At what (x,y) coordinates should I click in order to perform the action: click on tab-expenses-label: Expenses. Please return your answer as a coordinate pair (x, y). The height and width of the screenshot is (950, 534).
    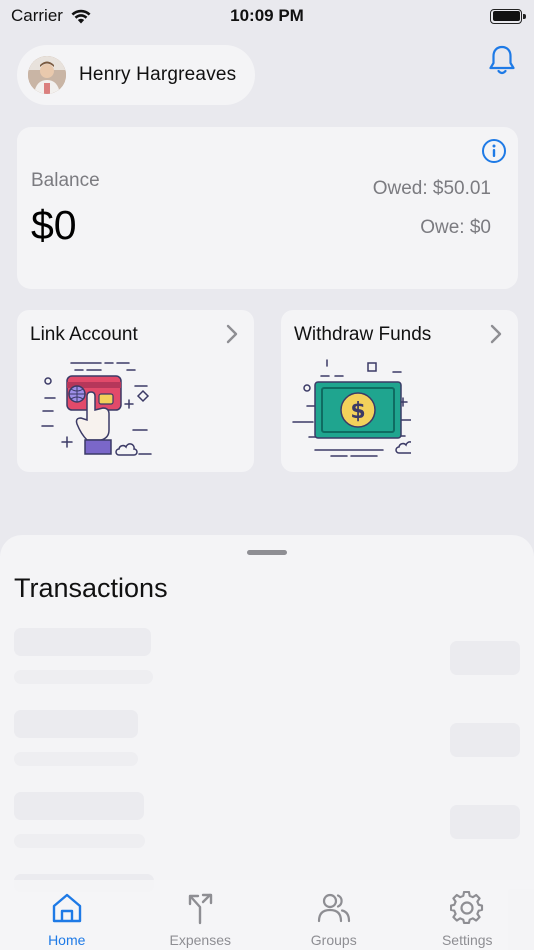
    Looking at the image, I should click on (200, 940).